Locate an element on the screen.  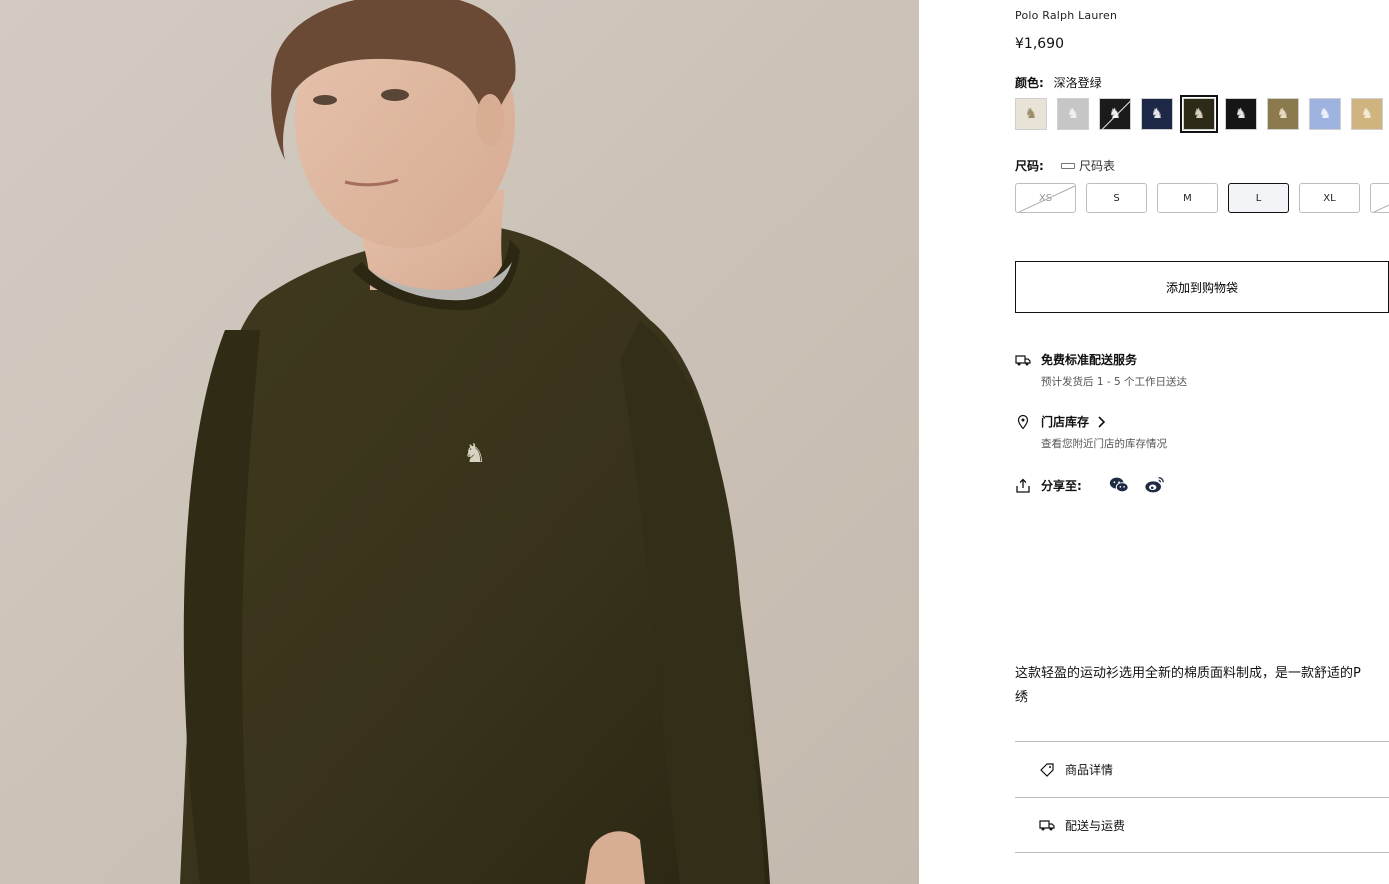
size-chart-label: 尺码表 is located at coordinates (1097, 166).